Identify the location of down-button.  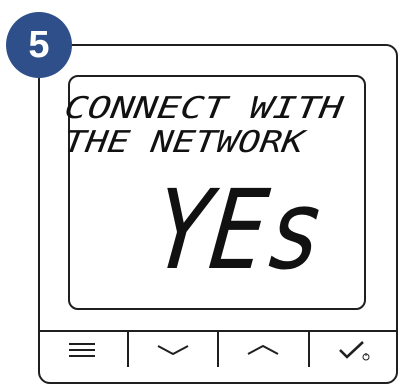
(174, 349).